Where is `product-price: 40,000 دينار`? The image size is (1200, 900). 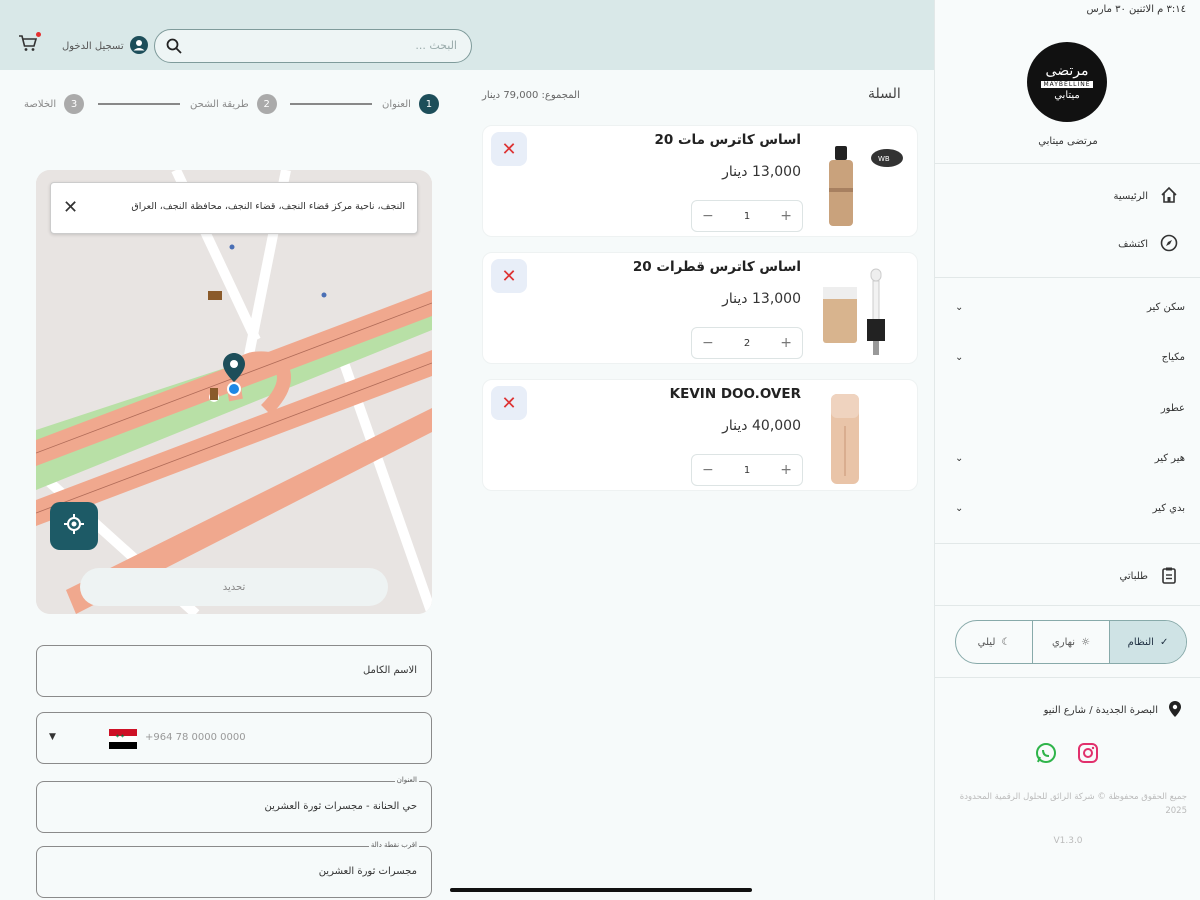 product-price: 40,000 دينار is located at coordinates (761, 426).